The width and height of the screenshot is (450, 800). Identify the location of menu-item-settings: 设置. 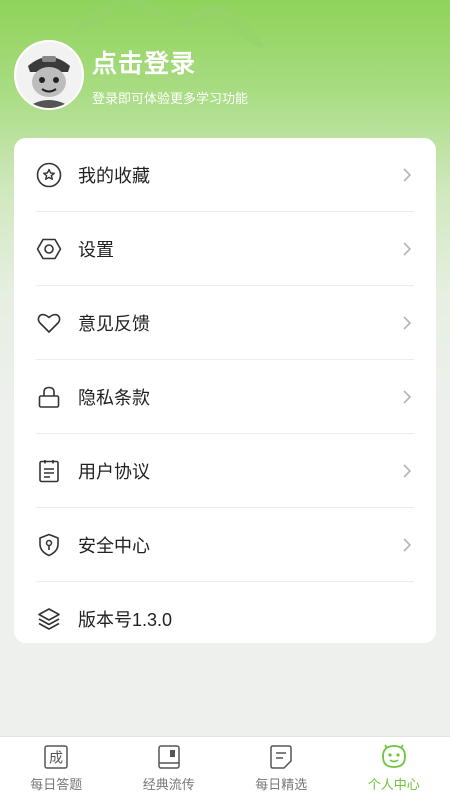
(225, 249).